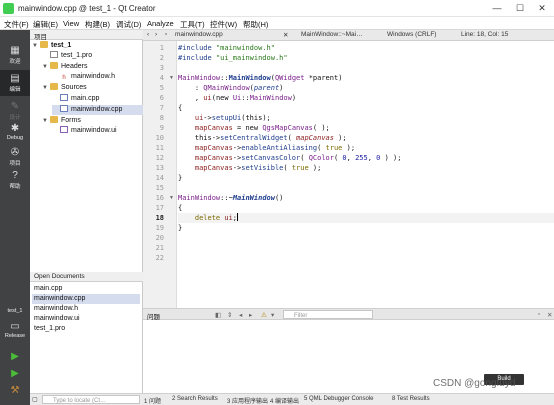 This screenshot has height=405, width=554. Describe the element at coordinates (156, 34) in the screenshot. I see `forward-arrow-icon: ›` at that location.